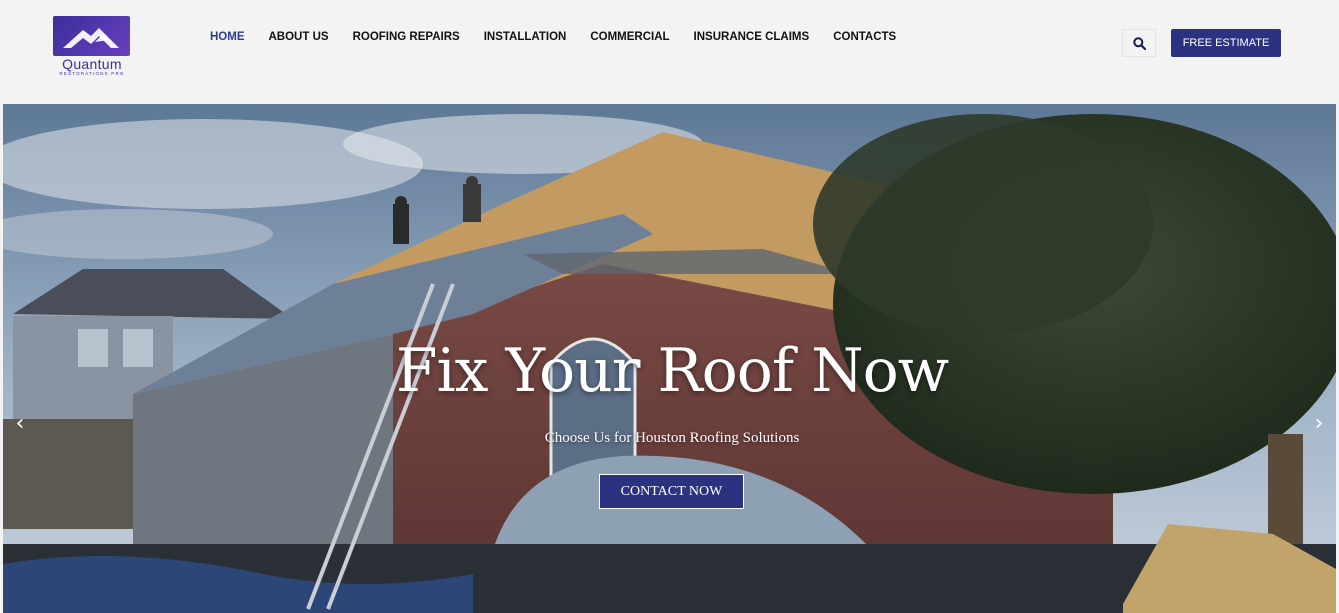 Image resolution: width=1339 pixels, height=613 pixels. I want to click on logo: Quantum RESTORATIONS PRO, so click(92, 47).